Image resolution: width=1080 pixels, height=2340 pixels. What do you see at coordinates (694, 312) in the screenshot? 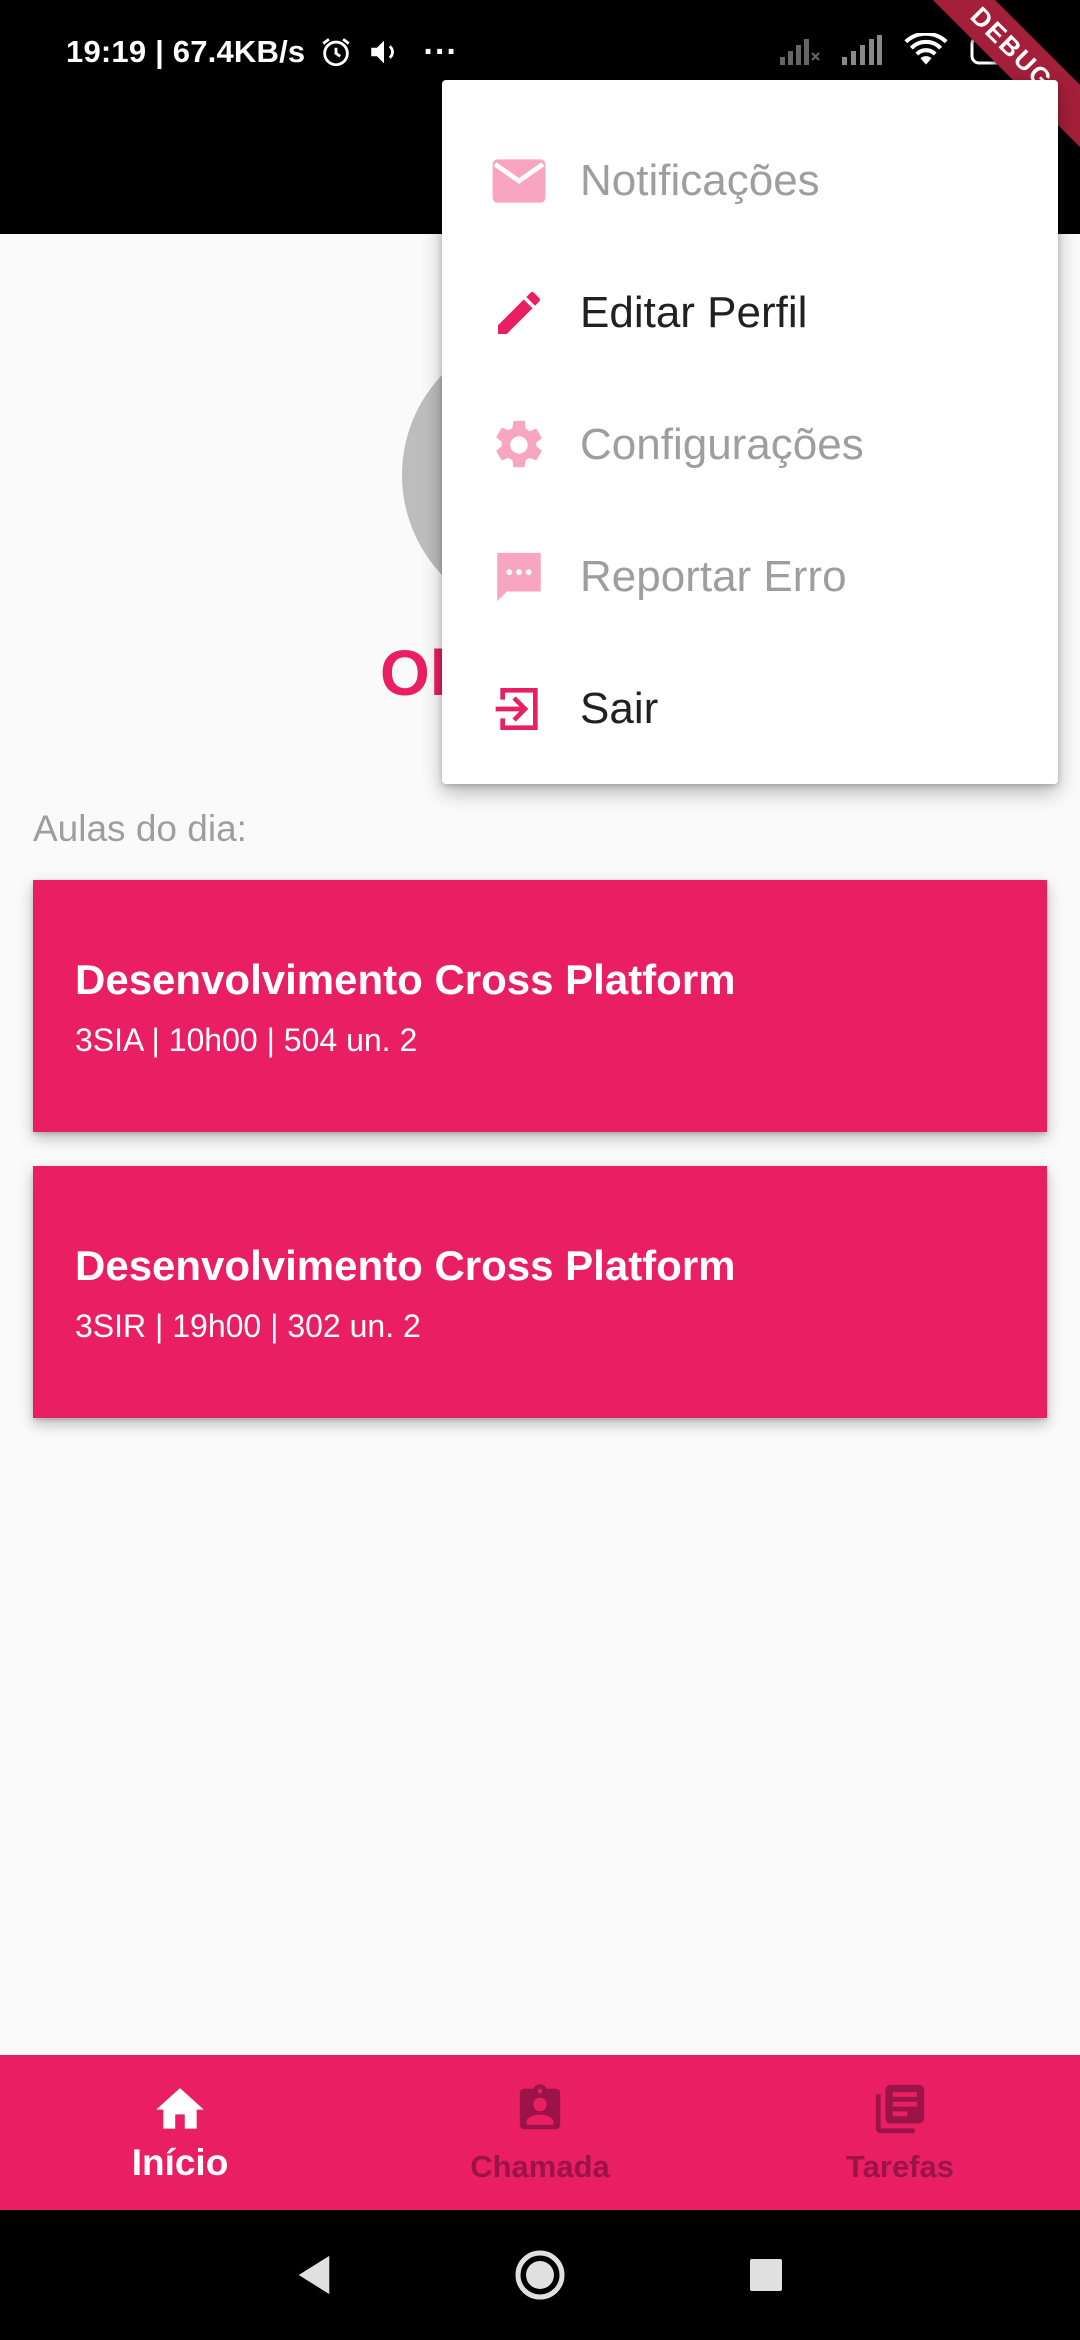
I see `menu-item-label: Editar Perfil` at bounding box center [694, 312].